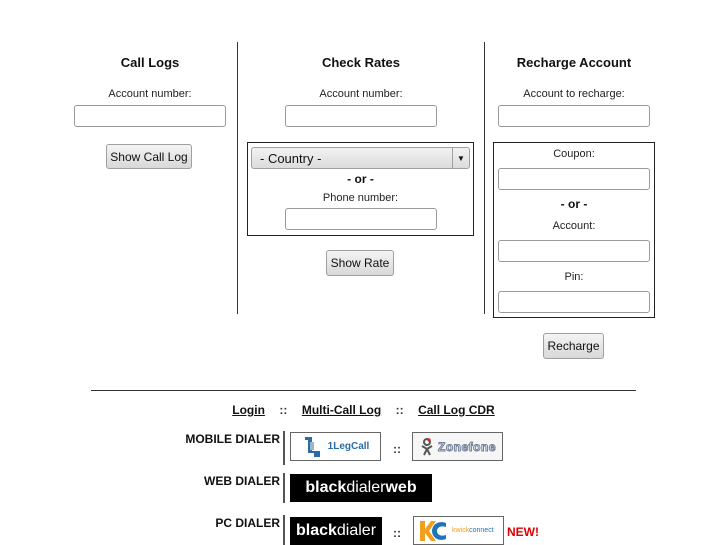 This screenshot has height=545, width=727. What do you see at coordinates (360, 158) in the screenshot?
I see `country-select: - Country - ▼` at bounding box center [360, 158].